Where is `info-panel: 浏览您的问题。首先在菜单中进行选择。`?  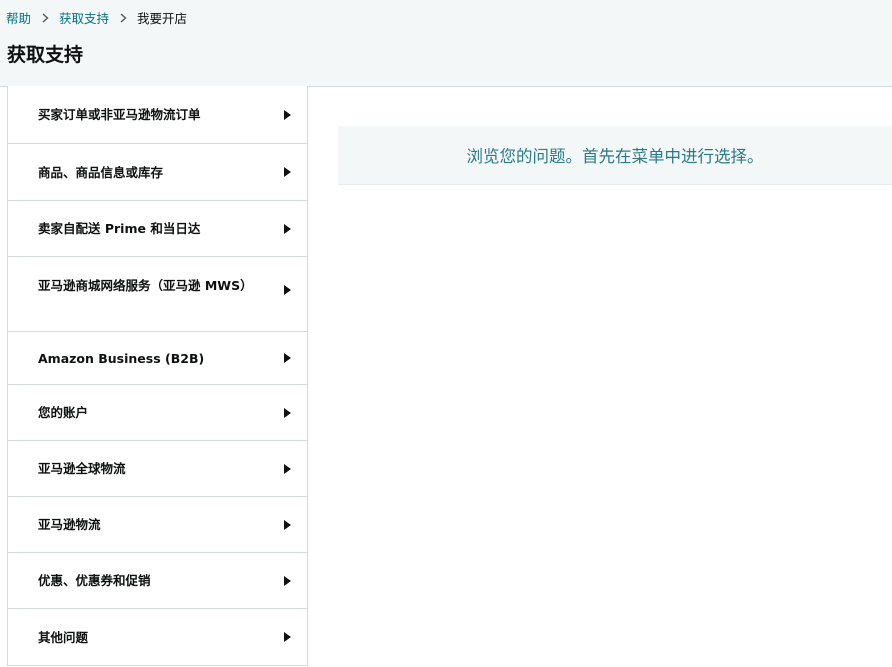 info-panel: 浏览您的问题。首先在菜单中进行选择。 is located at coordinates (615, 155).